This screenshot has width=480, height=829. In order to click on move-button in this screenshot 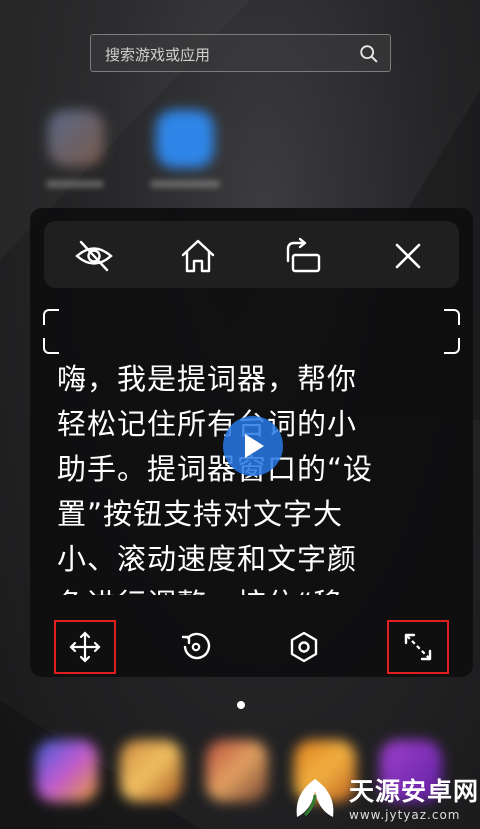, I will do `click(85, 647)`.